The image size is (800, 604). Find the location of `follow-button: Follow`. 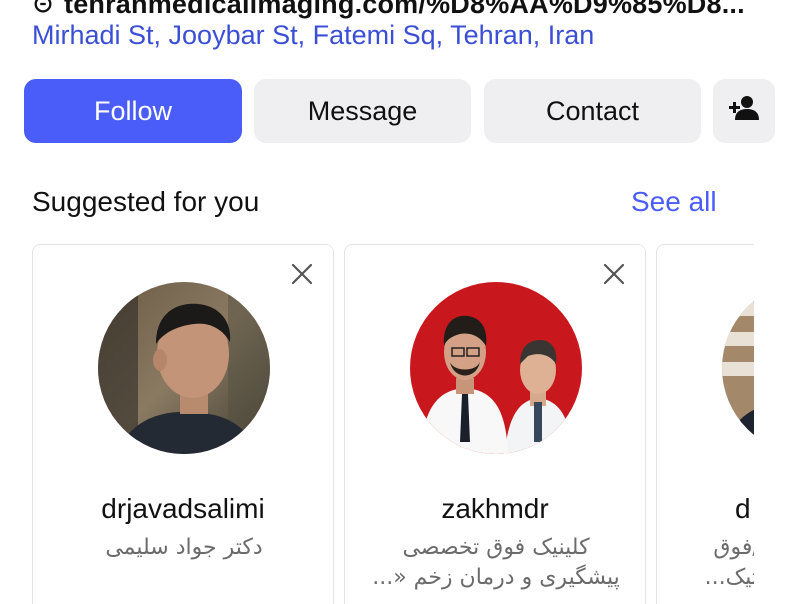

follow-button: Follow is located at coordinates (133, 111).